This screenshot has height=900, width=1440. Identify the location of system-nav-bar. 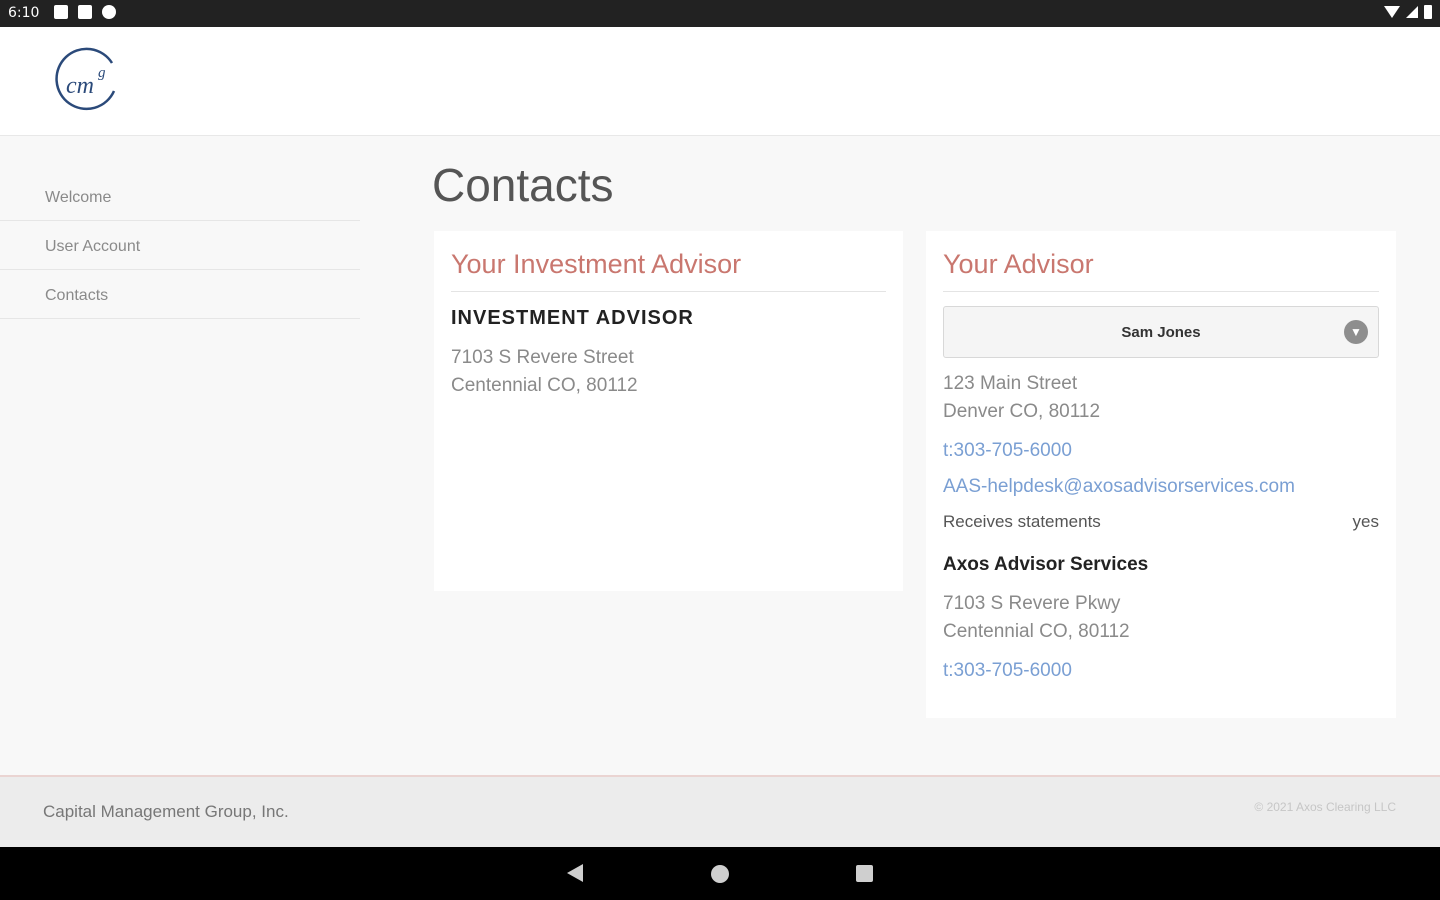
(720, 873).